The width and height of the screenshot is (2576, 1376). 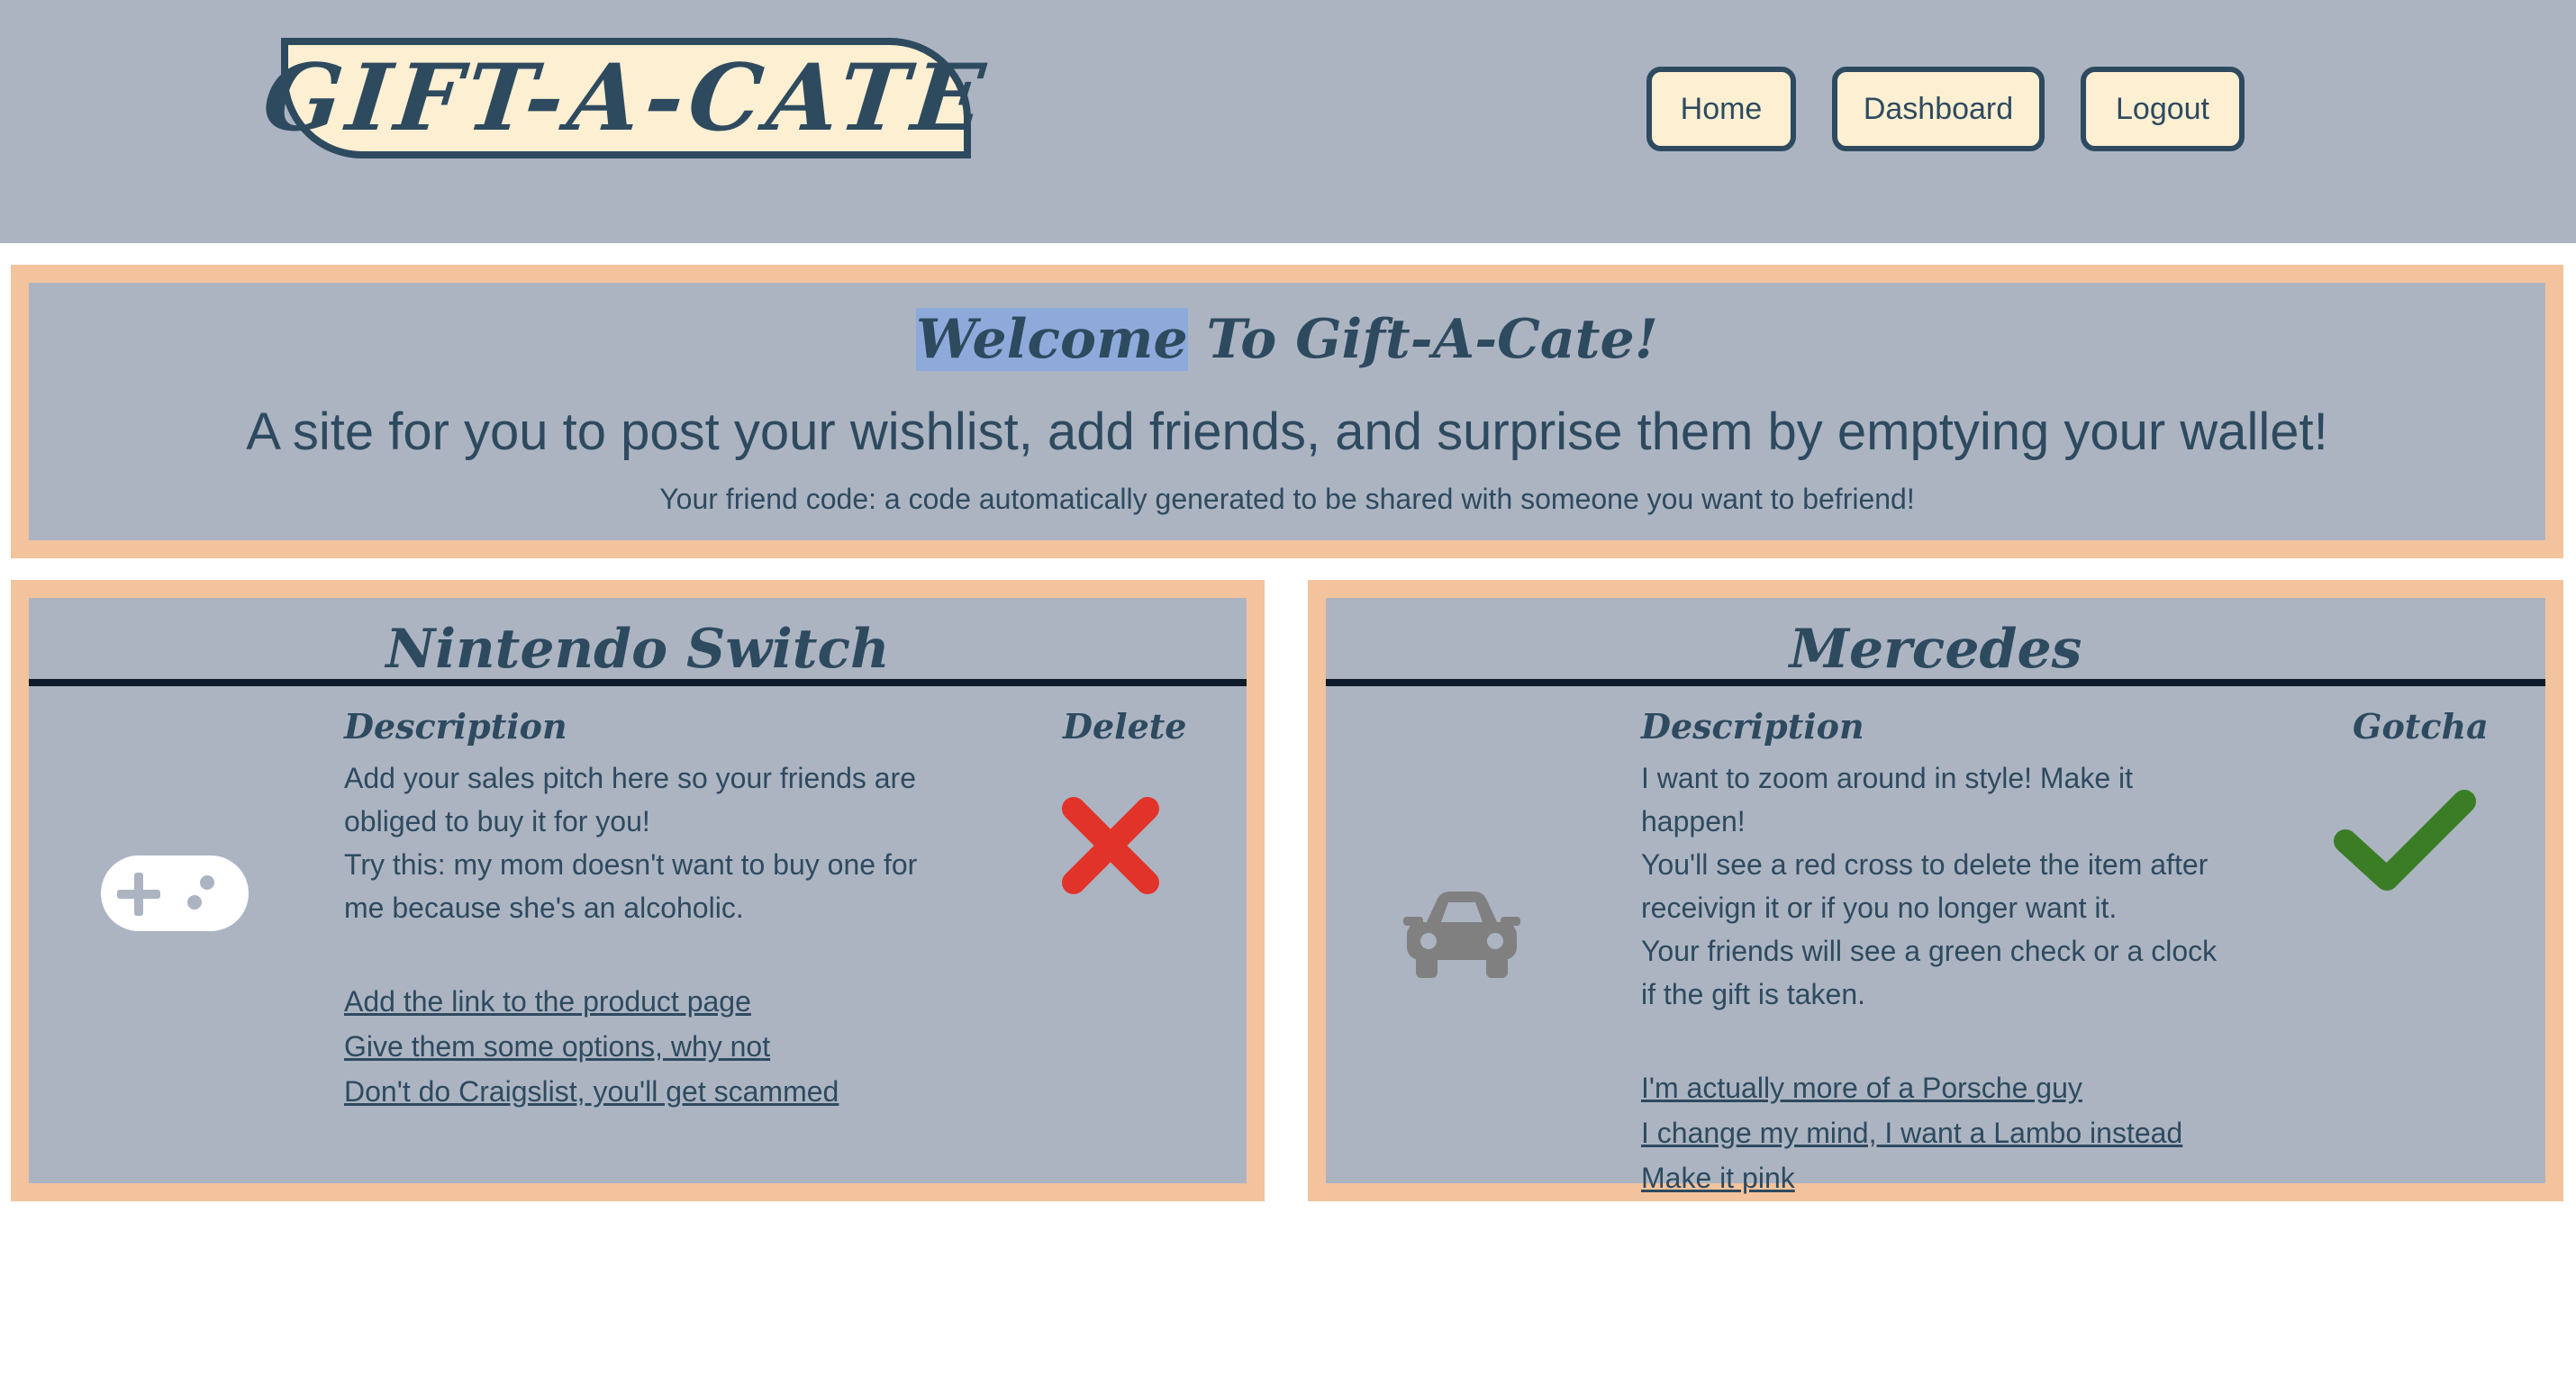 What do you see at coordinates (1911, 1087) in the screenshot?
I see `product-link: I'm actually more of a Porsche guy` at bounding box center [1911, 1087].